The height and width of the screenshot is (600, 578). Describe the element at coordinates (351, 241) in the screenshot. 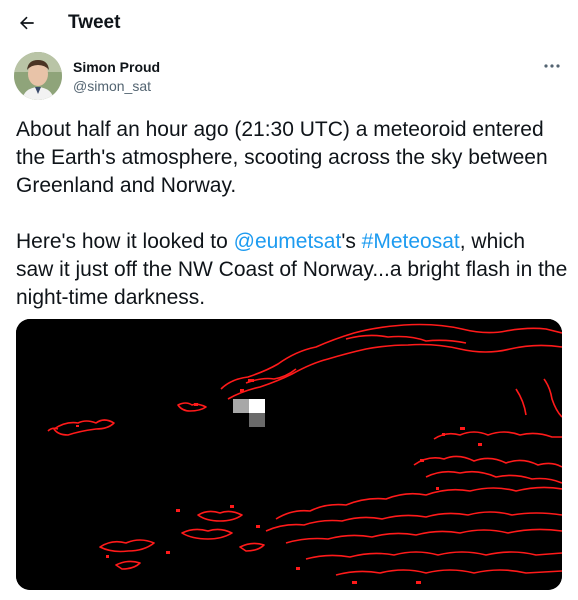

I see `tweet-text-segment: 's` at that location.